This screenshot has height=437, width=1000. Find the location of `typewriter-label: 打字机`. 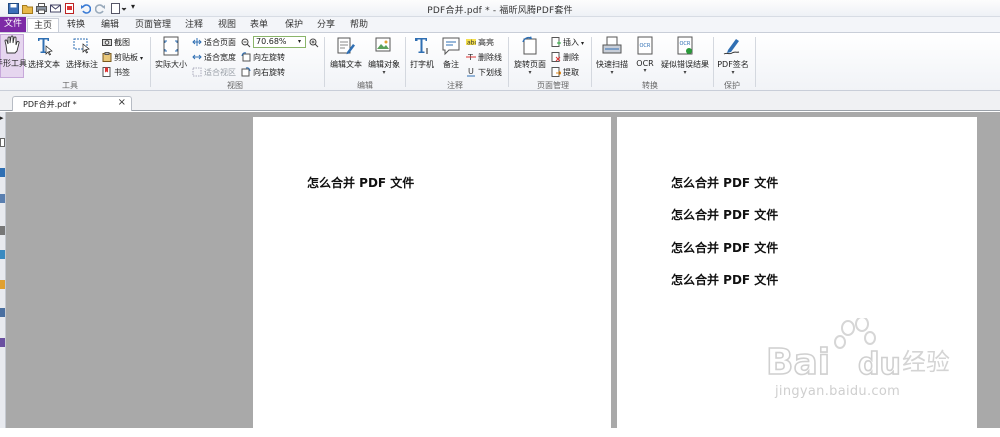

typewriter-label: 打字机 is located at coordinates (422, 64).